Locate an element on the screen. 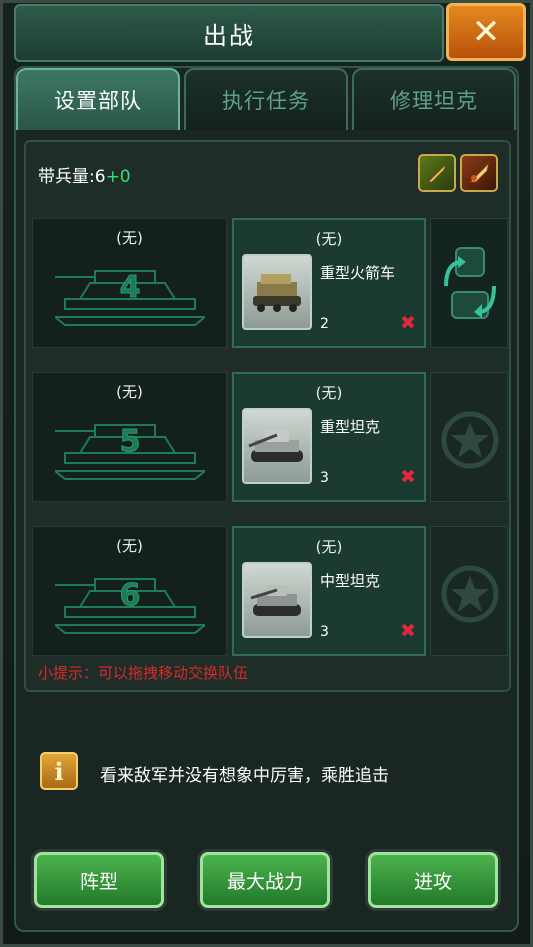  swap-arrows-icon is located at coordinates (470, 283).